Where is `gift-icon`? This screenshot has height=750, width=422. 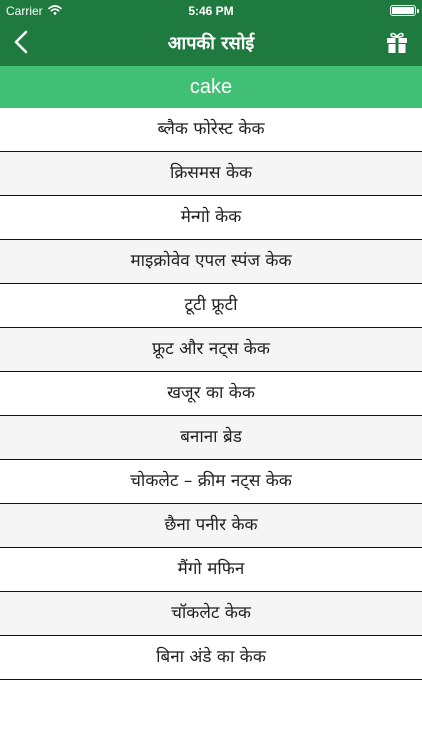 gift-icon is located at coordinates (397, 44).